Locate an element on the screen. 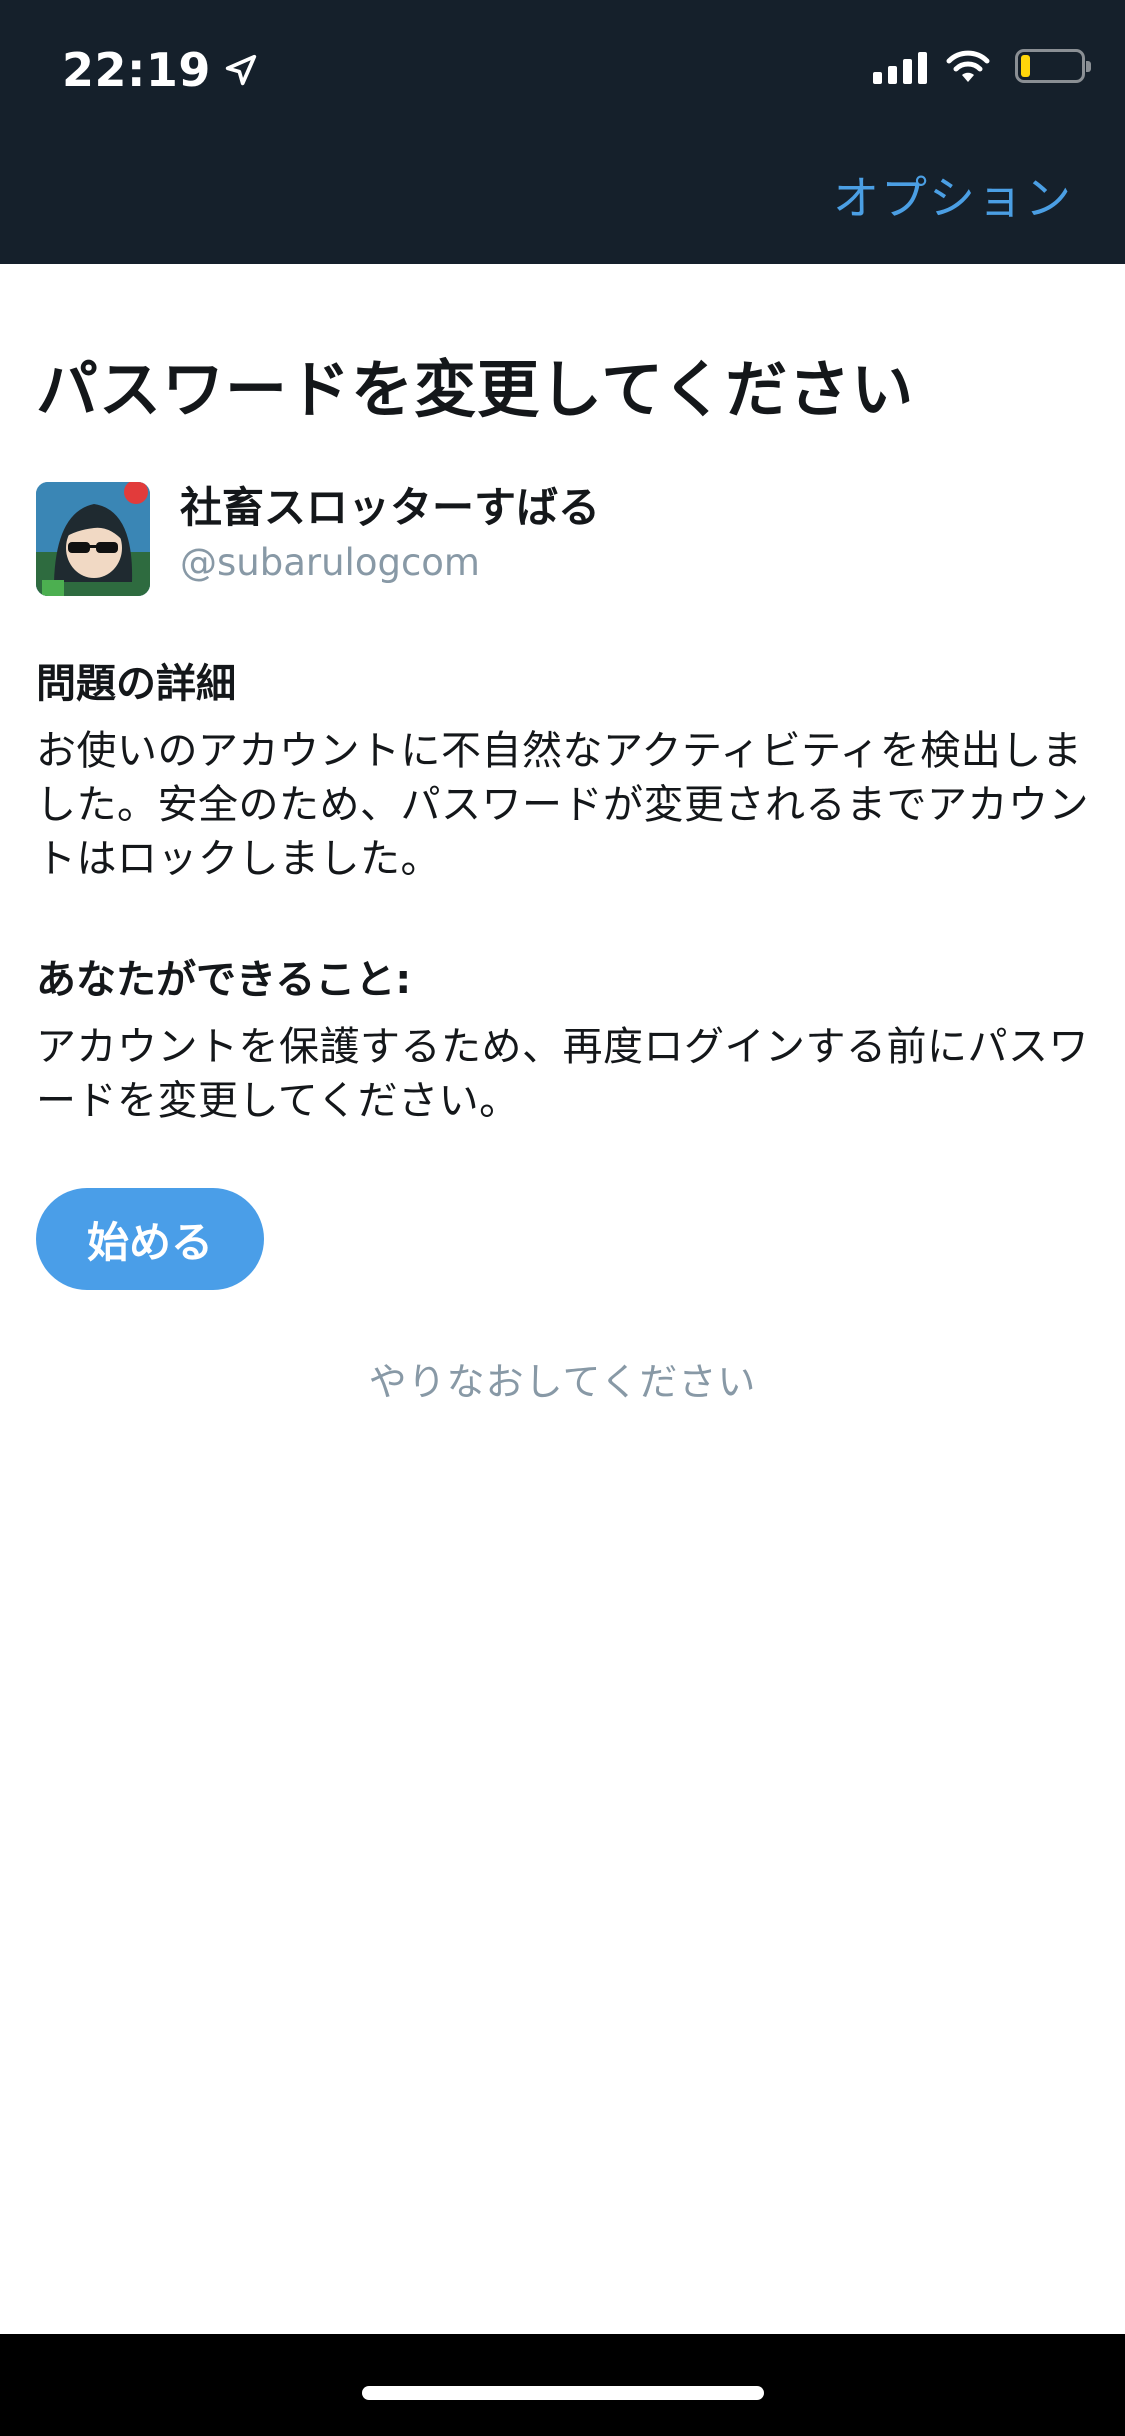  cellular-signal-icon is located at coordinates (900, 66).